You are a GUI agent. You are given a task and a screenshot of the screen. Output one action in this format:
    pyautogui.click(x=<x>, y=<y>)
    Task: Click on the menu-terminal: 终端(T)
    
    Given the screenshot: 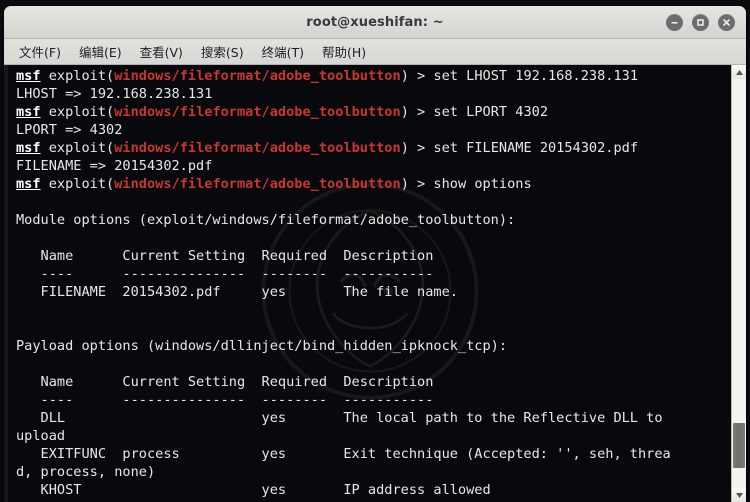 What is the action you would take?
    pyautogui.click(x=283, y=51)
    